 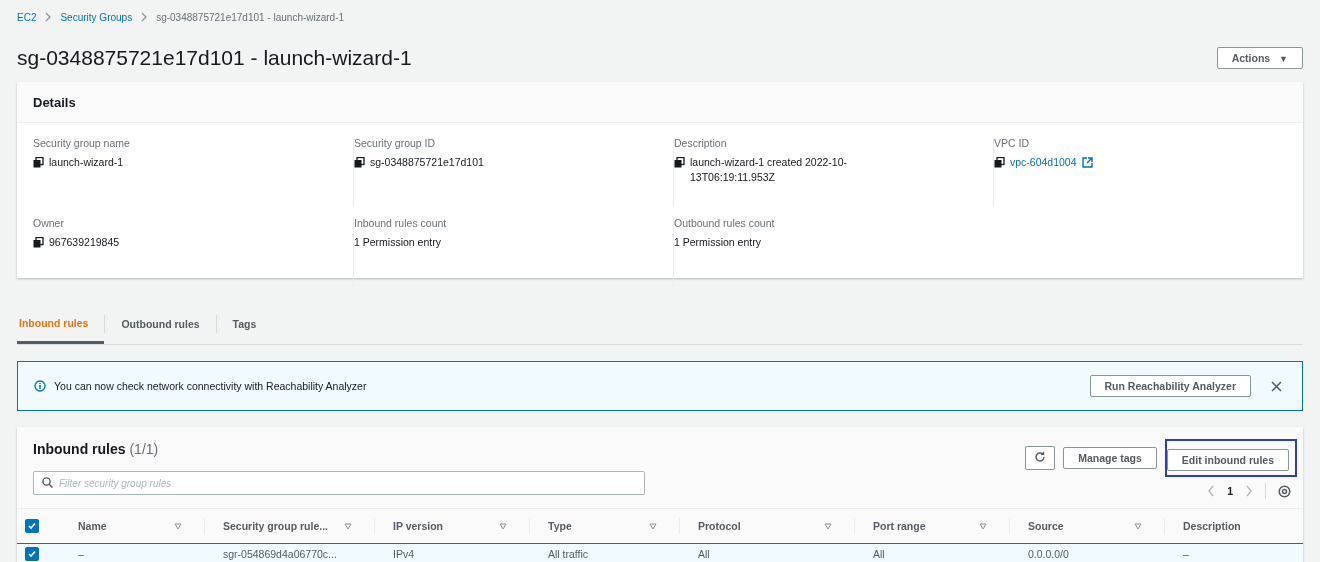 I want to click on refresh-button, so click(x=1040, y=458).